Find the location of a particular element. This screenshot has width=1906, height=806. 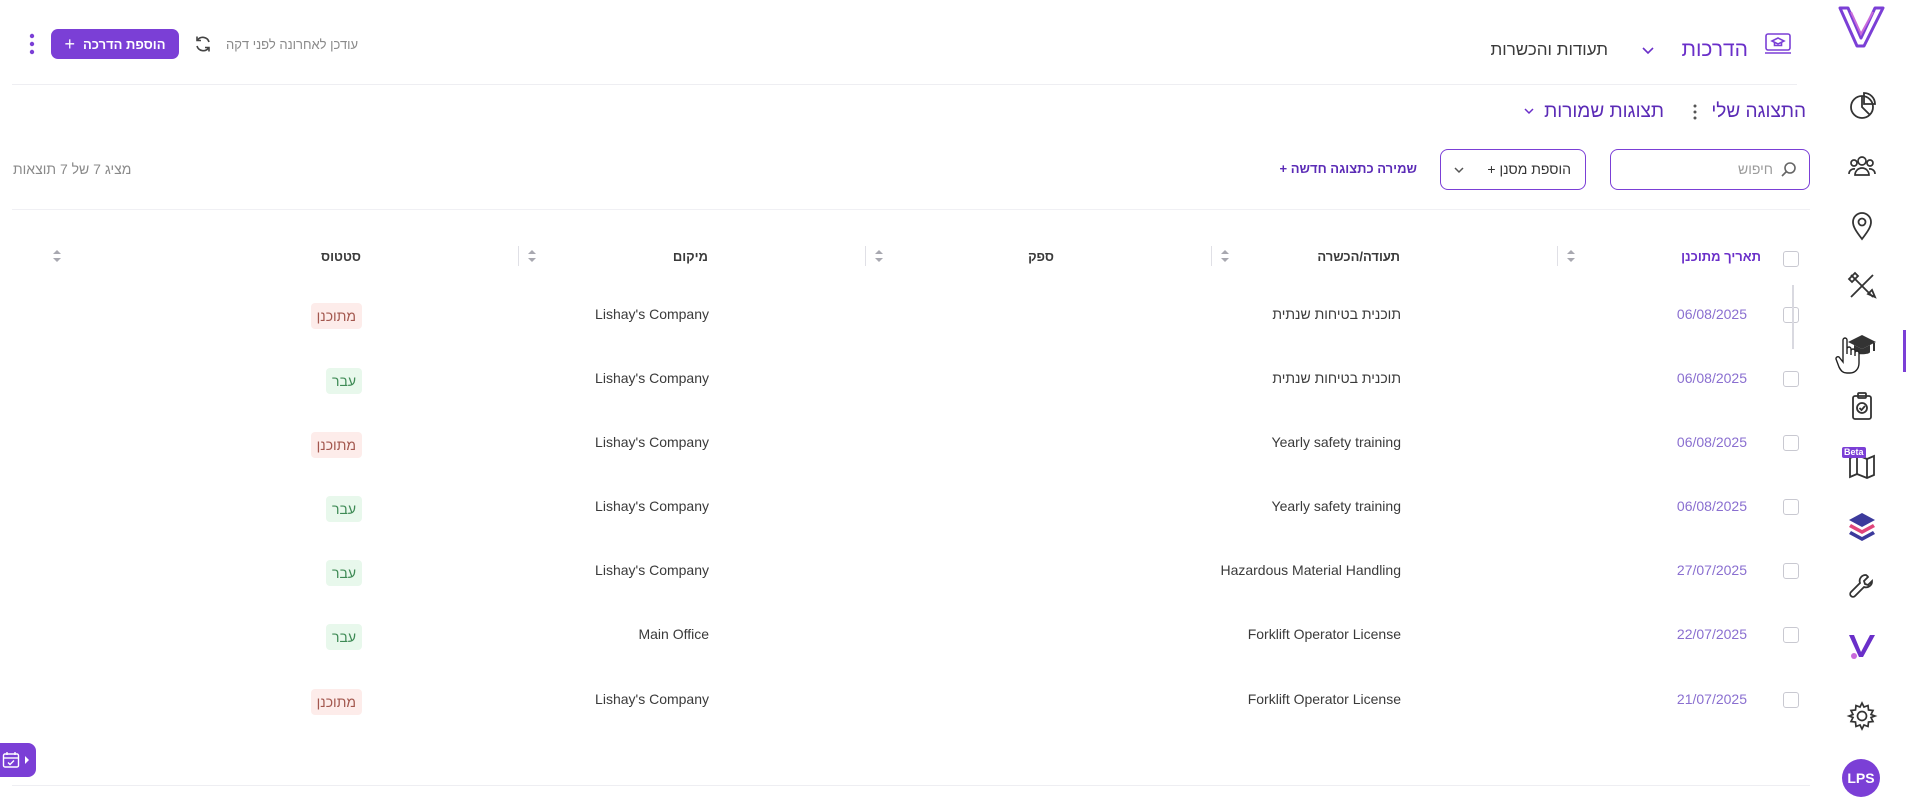

row-certificate: Hazardous Material Handling is located at coordinates (1310, 570).